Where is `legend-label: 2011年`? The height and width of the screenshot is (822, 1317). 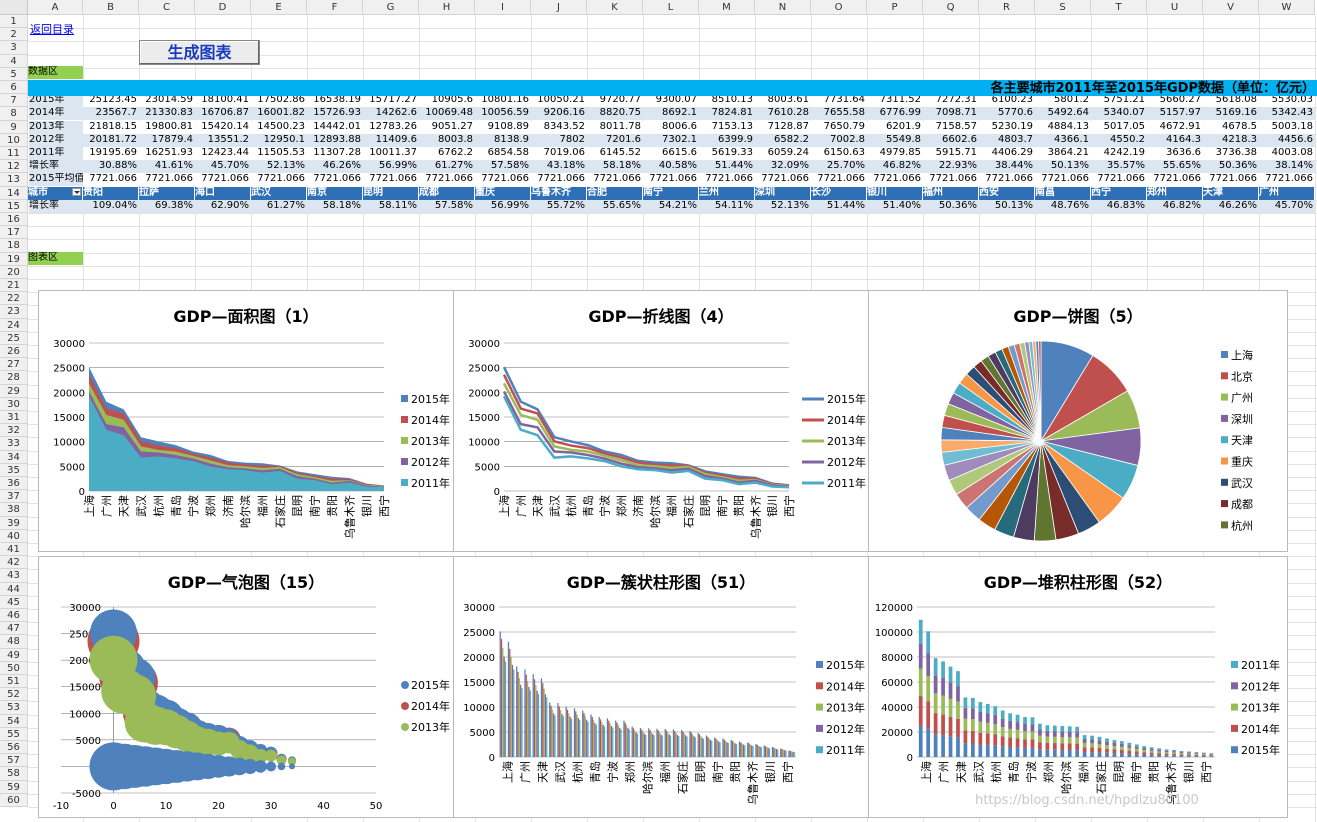 legend-label: 2011年 is located at coordinates (845, 750).